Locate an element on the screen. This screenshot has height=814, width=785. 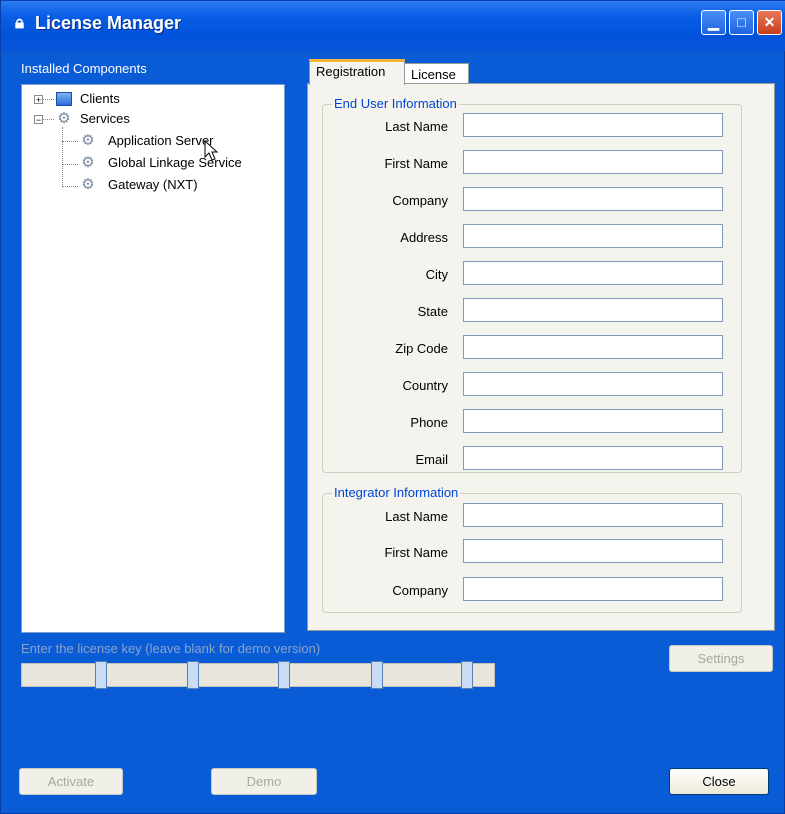
end-user-company-field is located at coordinates (593, 199).